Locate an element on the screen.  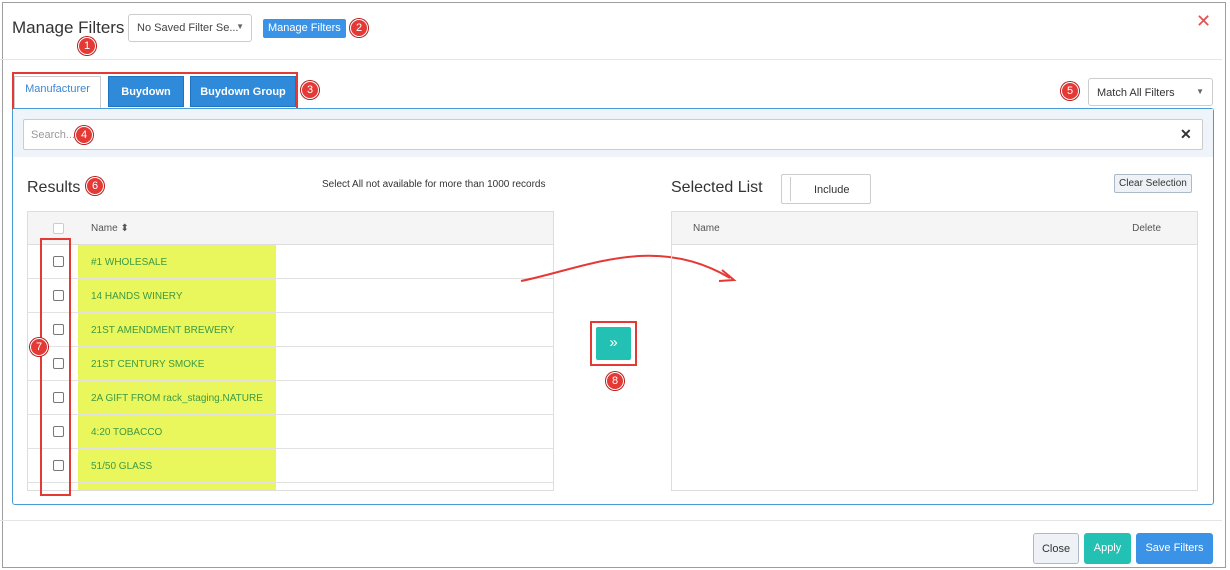
footer-divider is located at coordinates (611, 520).